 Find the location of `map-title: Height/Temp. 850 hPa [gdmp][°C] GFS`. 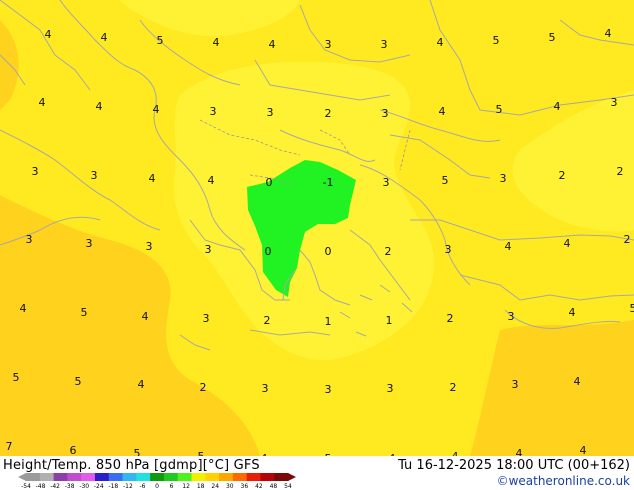

map-title: Height/Temp. 850 hPa [gdmp][°C] GFS is located at coordinates (131, 465).